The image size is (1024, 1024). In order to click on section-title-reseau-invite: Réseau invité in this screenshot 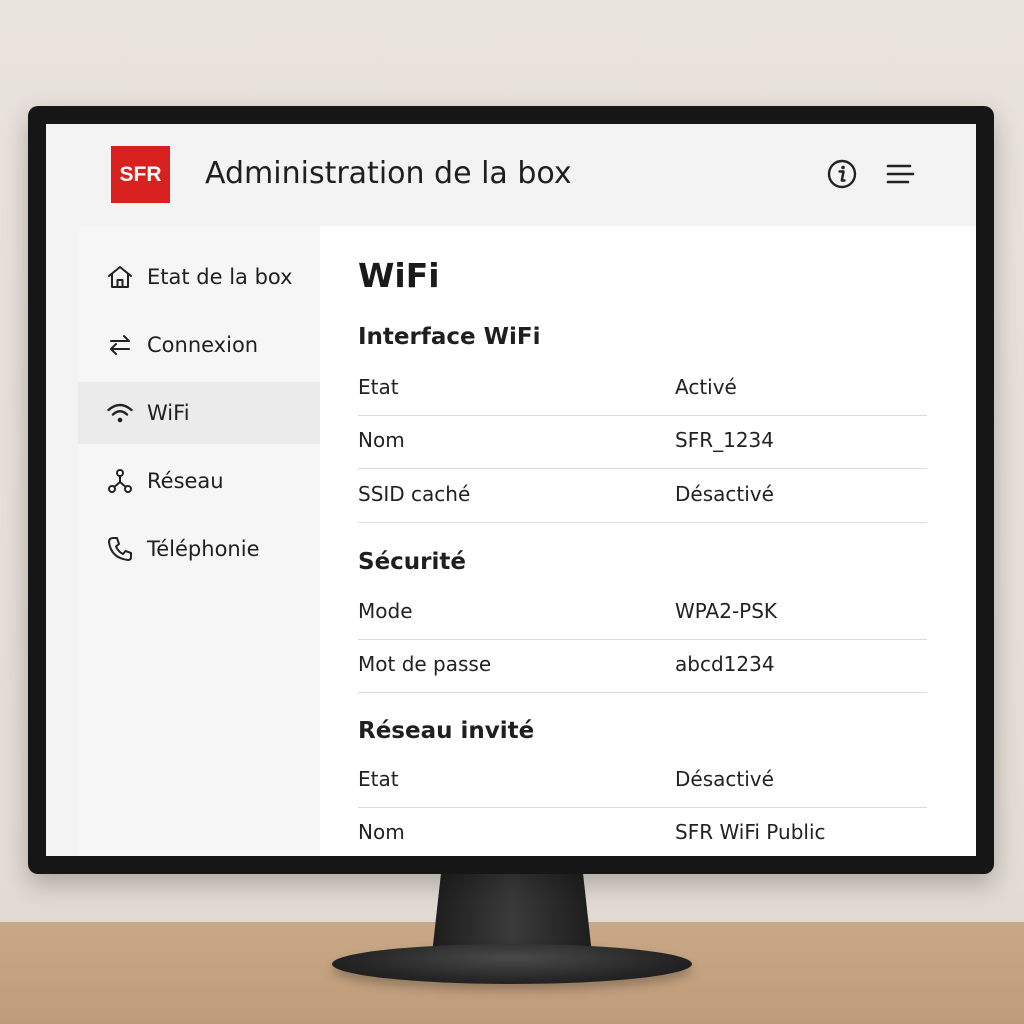, I will do `click(446, 731)`.